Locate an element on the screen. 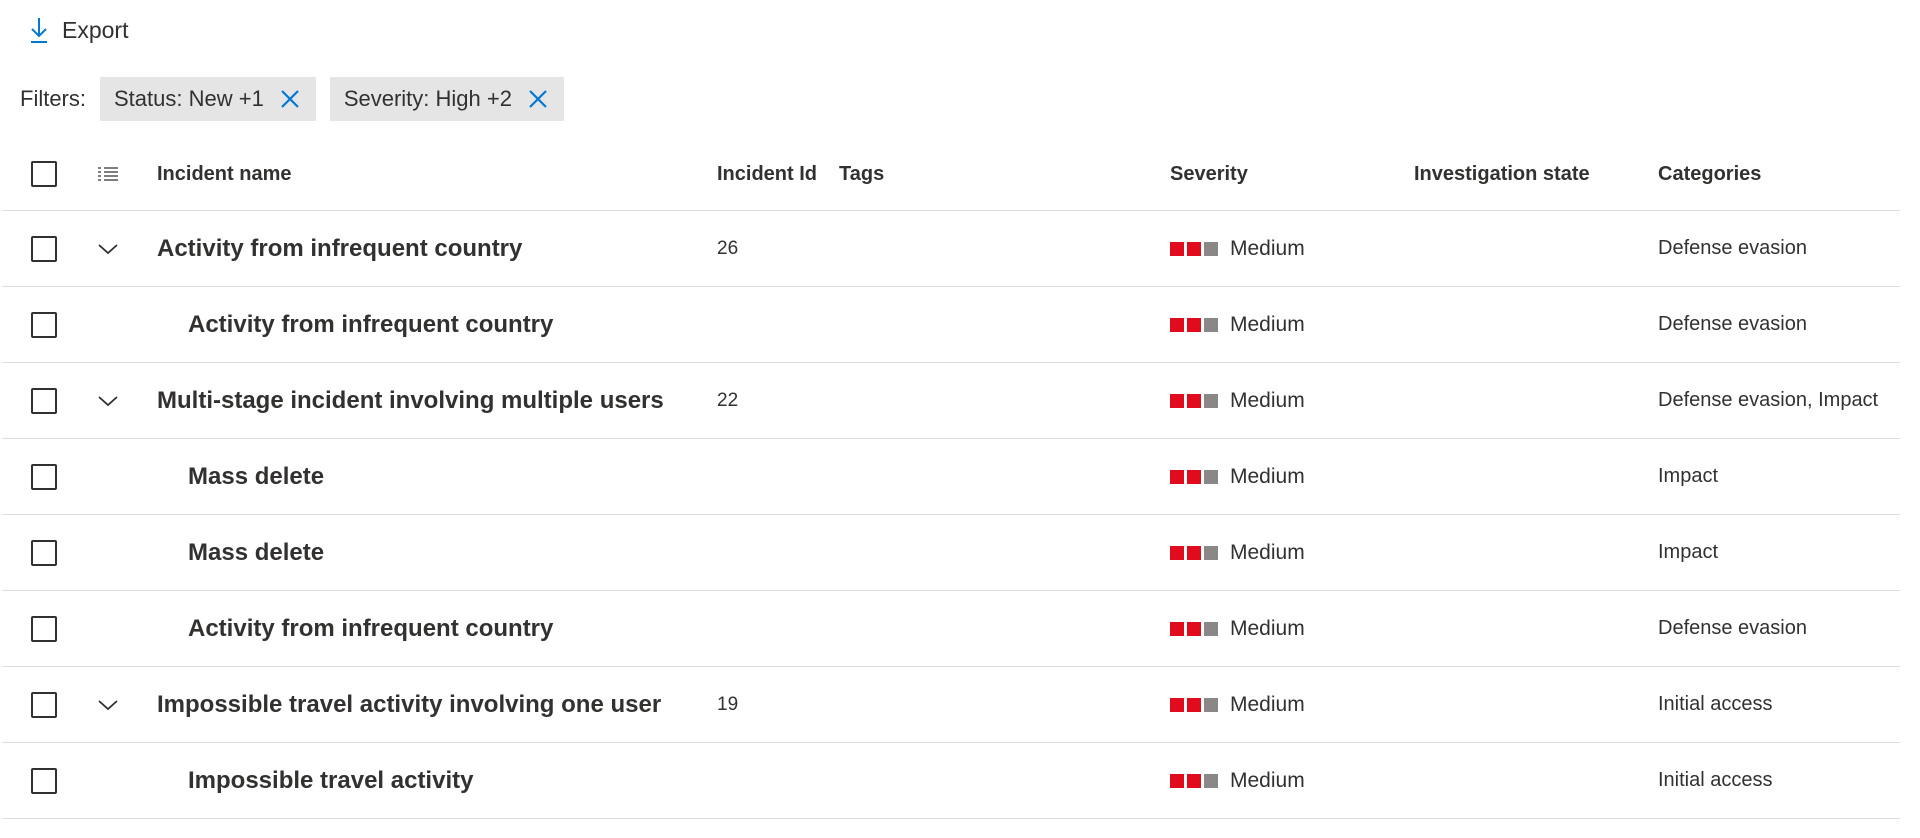  header-incident-id: Incident Id is located at coordinates (767, 174).